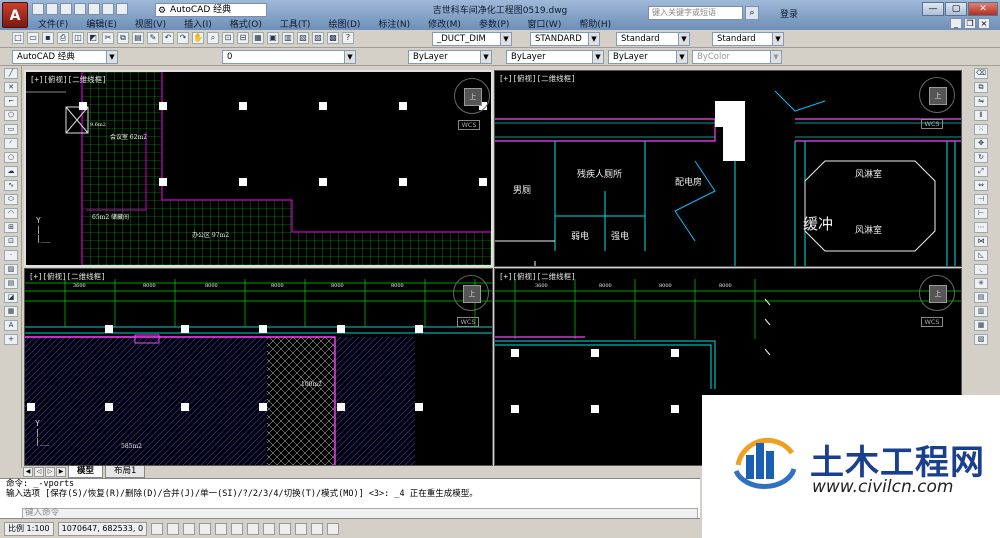 Image resolution: width=1000 pixels, height=538 pixels. Describe the element at coordinates (295, 23) in the screenshot. I see `menu-tools: 工具(T)` at that location.